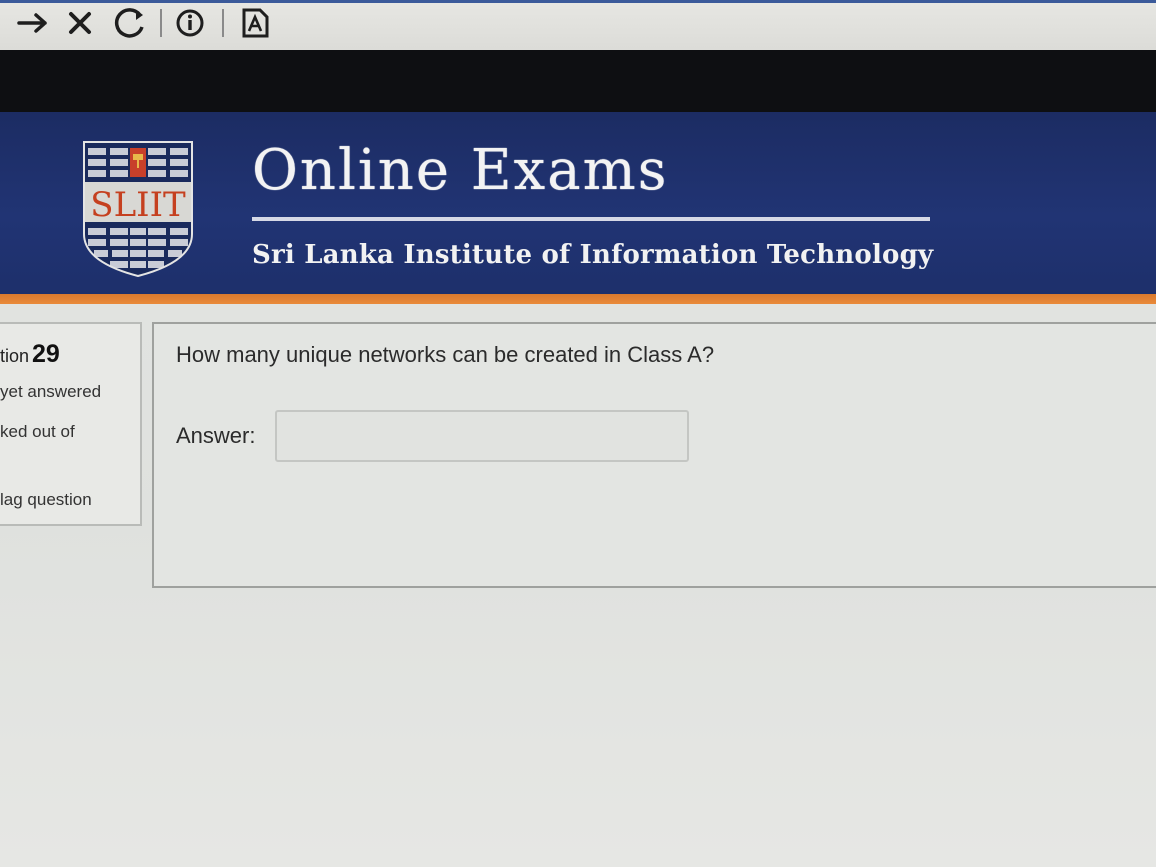 The image size is (1156, 867). Describe the element at coordinates (190, 23) in the screenshot. I see `info-icon` at that location.